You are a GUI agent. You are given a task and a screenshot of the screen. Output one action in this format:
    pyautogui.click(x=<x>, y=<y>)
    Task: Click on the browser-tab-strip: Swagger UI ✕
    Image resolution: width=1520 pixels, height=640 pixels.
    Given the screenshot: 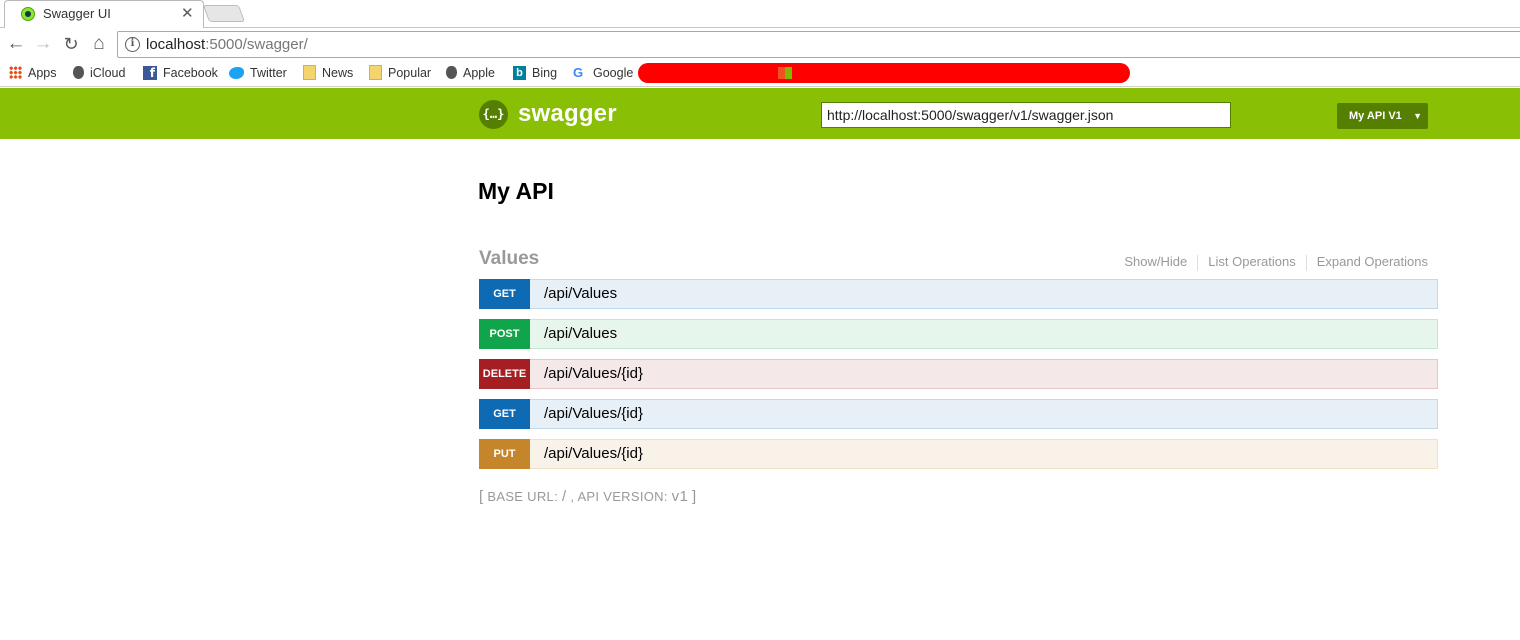 What is the action you would take?
    pyautogui.click(x=760, y=14)
    